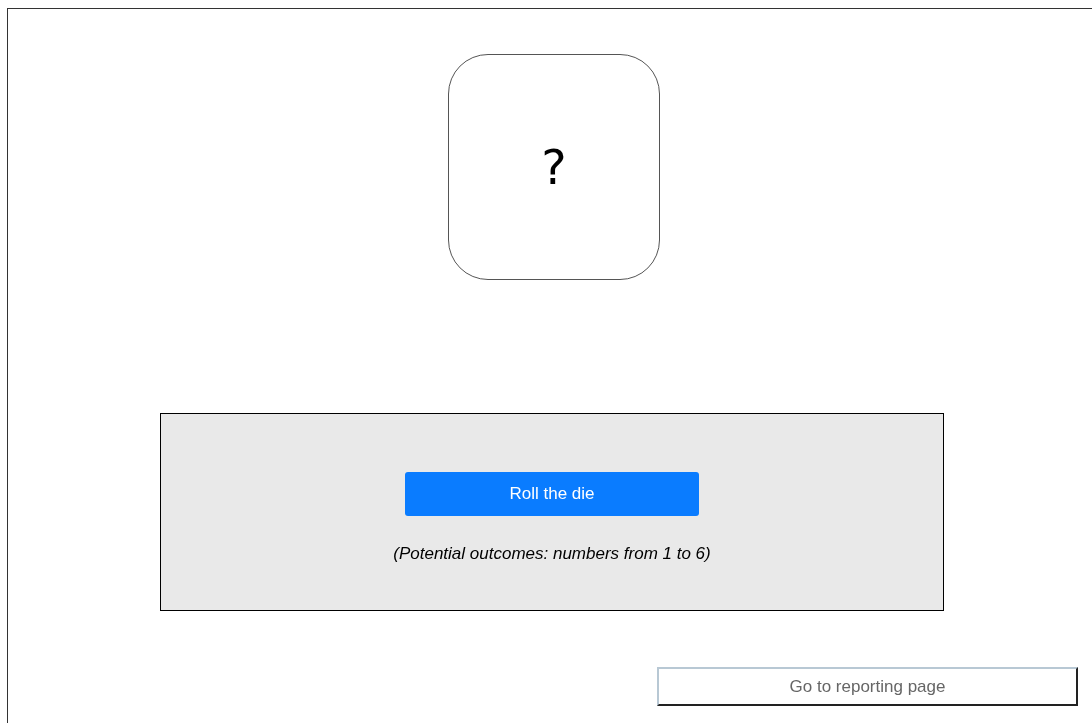 The width and height of the screenshot is (1092, 723). What do you see at coordinates (867, 686) in the screenshot?
I see `reporting-page-button: Go to reporting page` at bounding box center [867, 686].